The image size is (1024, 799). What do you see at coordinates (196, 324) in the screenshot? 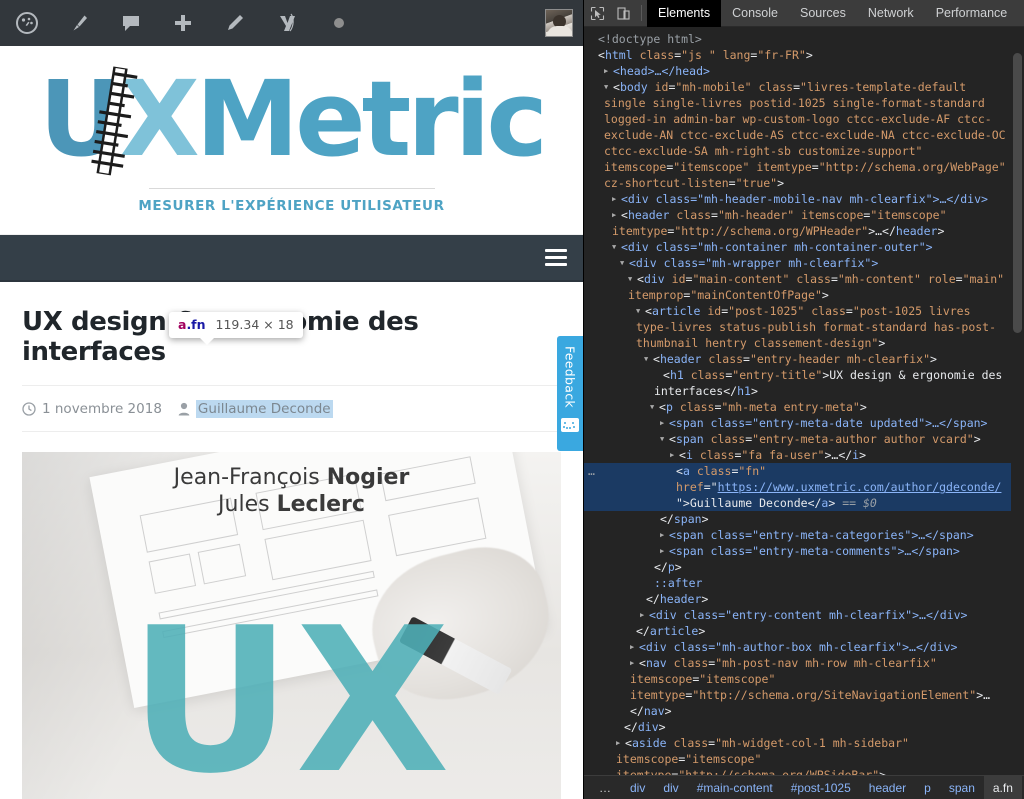
I see `inspector-tooltip-class: .fn` at bounding box center [196, 324].